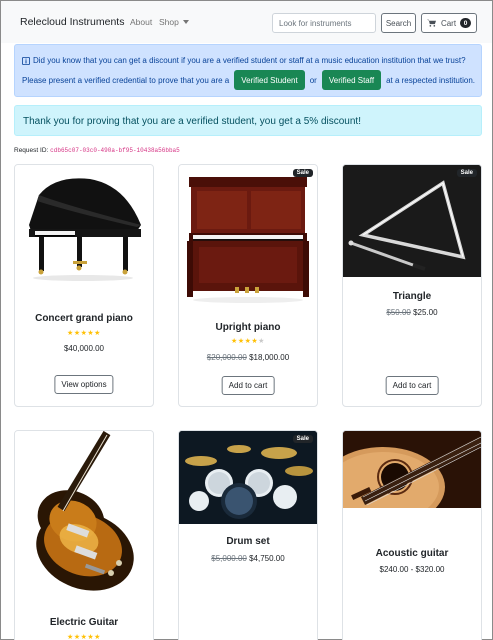 This screenshot has width=493, height=640. I want to click on product-name: Acoustic guitar, so click(412, 553).